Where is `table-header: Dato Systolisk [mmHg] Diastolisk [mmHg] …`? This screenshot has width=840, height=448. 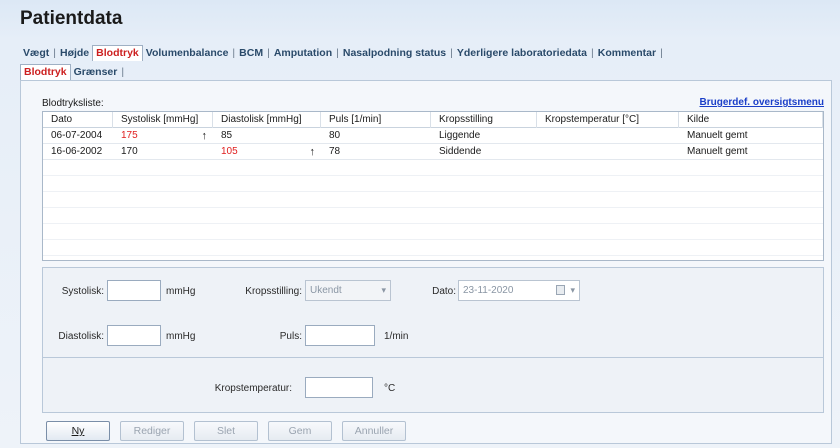 table-header: Dato Systolisk [mmHg] Diastolisk [mmHg] … is located at coordinates (433, 119).